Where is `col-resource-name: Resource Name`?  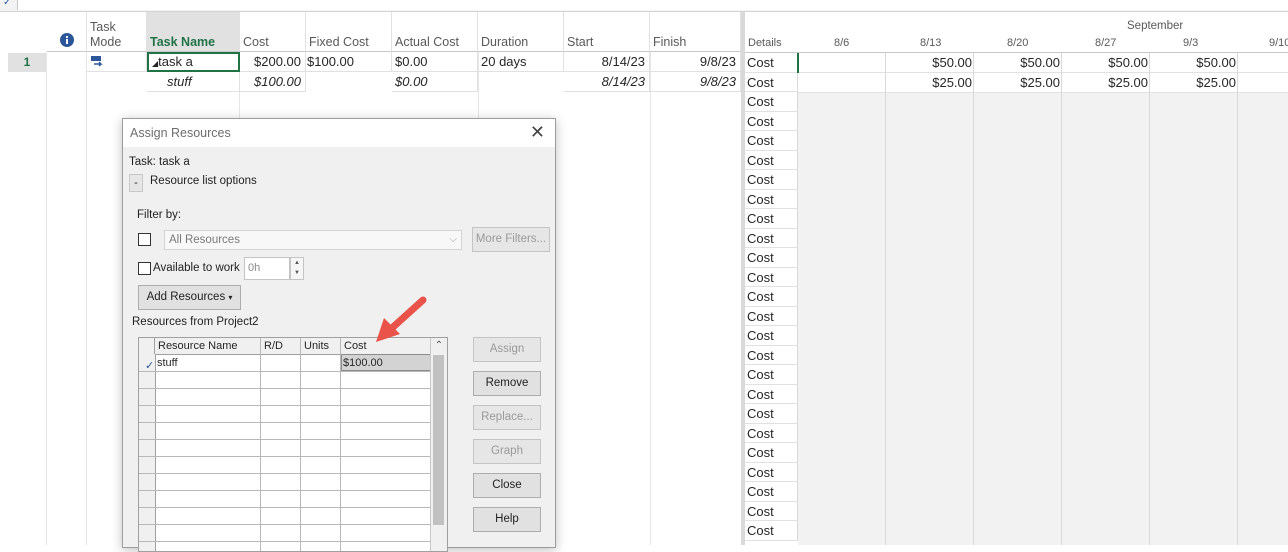
col-resource-name: Resource Name is located at coordinates (208, 346).